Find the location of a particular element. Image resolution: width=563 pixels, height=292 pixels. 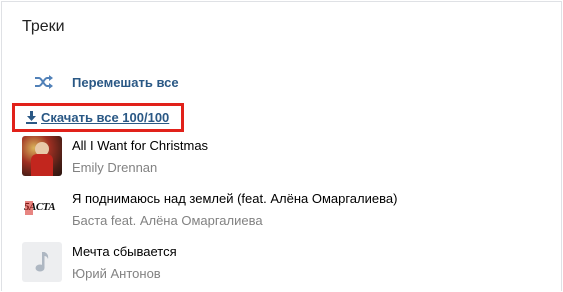

track-title: Мечта сбывается is located at coordinates (124, 251).